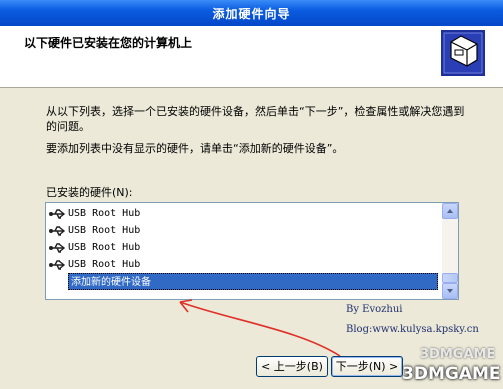  I want to click on list-scrollbar, so click(450, 251).